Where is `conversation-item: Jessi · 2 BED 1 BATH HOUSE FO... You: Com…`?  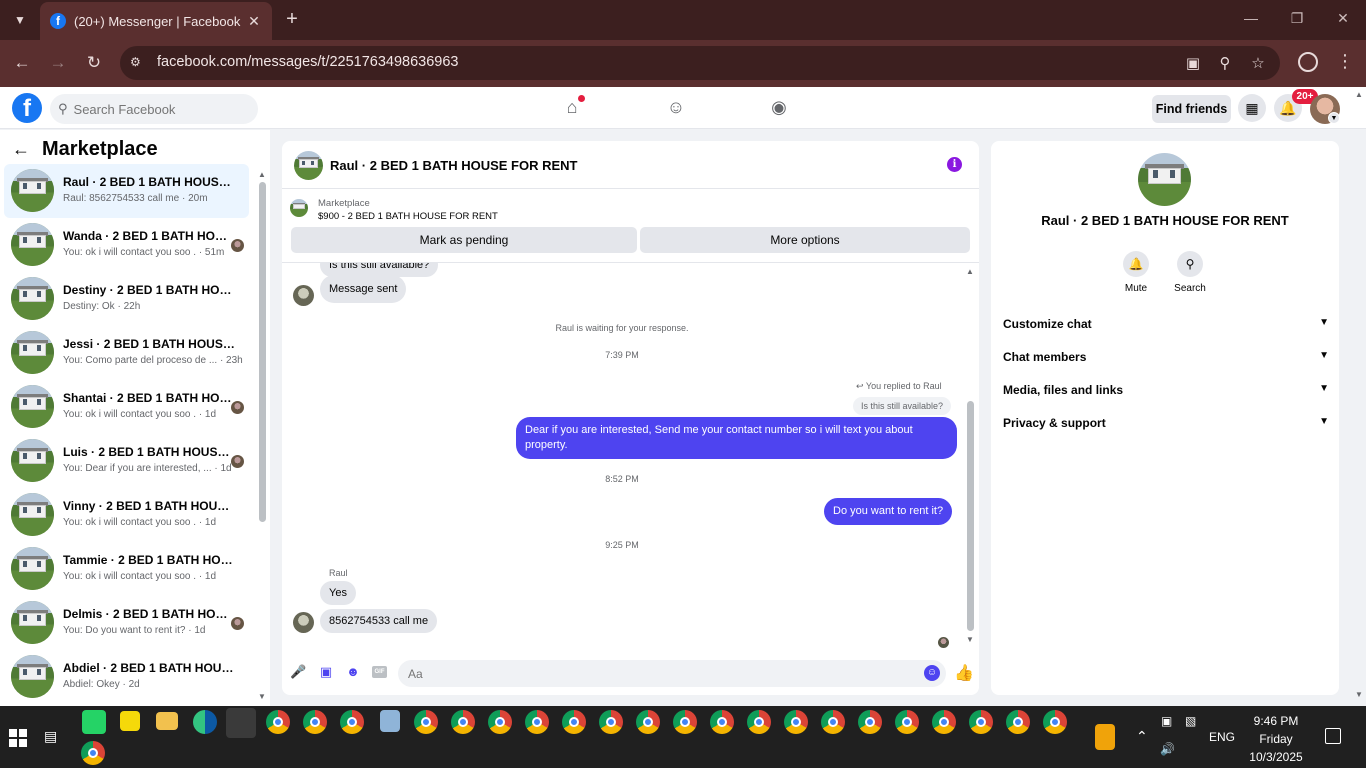 conversation-item: Jessi · 2 BED 1 BATH HOUSE FO... You: Com… is located at coordinates (126, 353).